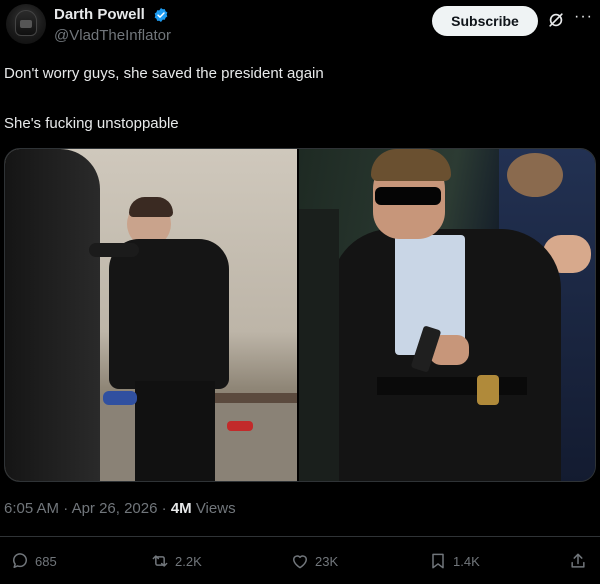 This screenshot has width=600, height=584. Describe the element at coordinates (466, 561) in the screenshot. I see `bookmark-count: 1.4K` at that location.